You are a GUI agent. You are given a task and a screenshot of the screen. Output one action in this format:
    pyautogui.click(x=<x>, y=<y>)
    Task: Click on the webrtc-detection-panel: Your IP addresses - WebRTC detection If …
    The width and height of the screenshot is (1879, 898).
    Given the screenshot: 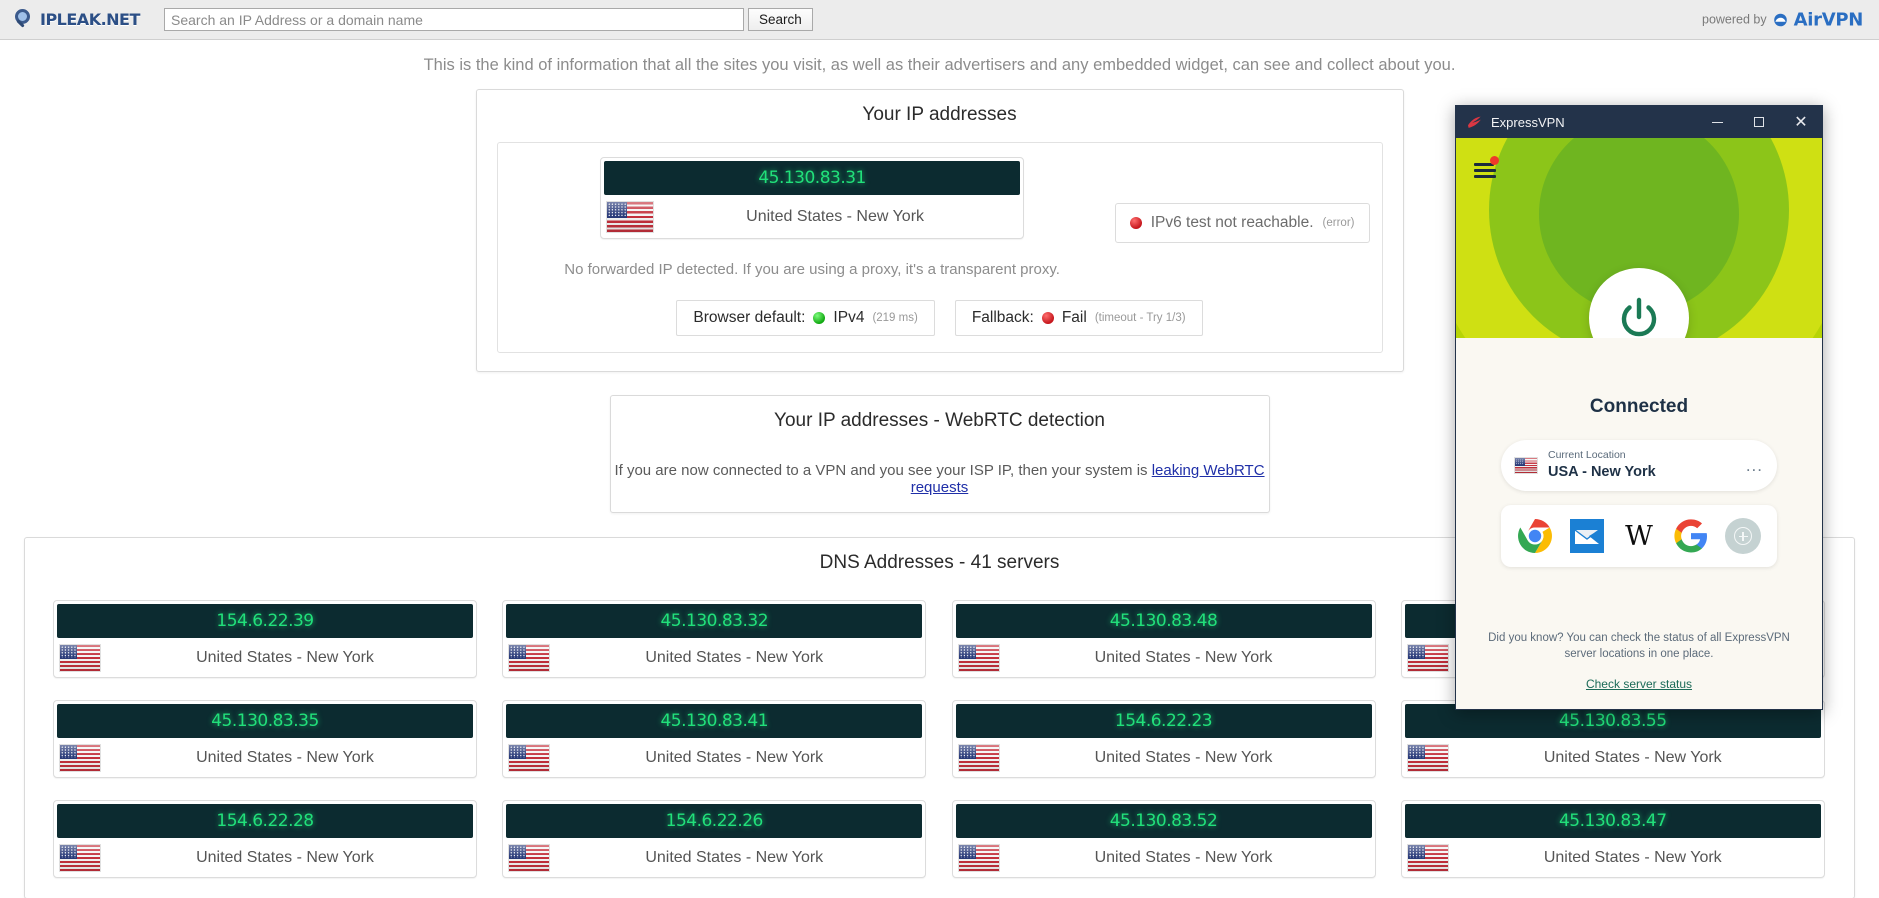 What is the action you would take?
    pyautogui.click(x=939, y=454)
    